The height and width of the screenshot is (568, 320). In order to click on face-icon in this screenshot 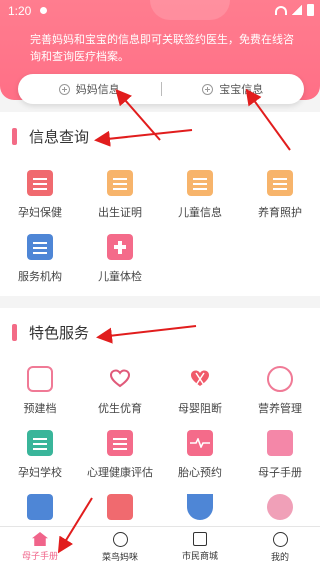, I will do `click(120, 539)`.